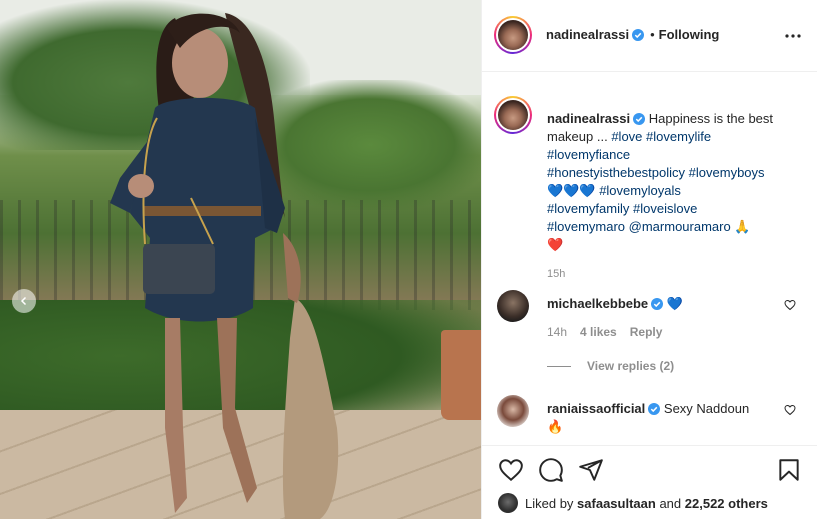  Describe the element at coordinates (591, 470) in the screenshot. I see `paper-plane-icon` at that location.